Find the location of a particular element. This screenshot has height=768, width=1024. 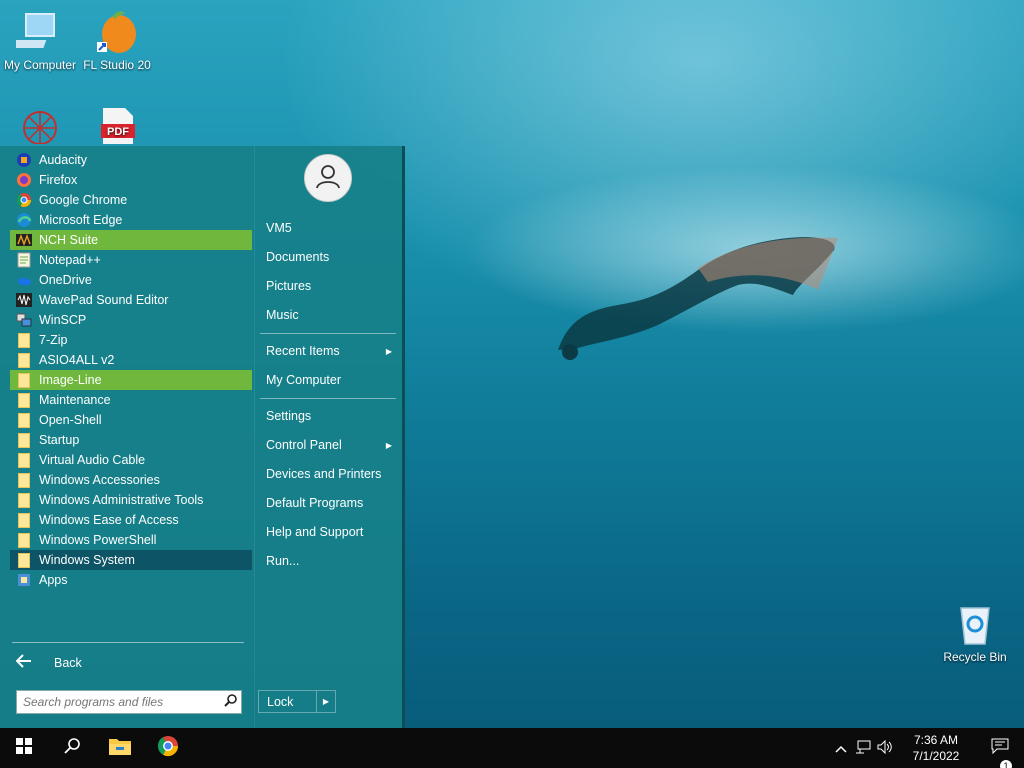

places-item-settings: Settings is located at coordinates (328, 416).